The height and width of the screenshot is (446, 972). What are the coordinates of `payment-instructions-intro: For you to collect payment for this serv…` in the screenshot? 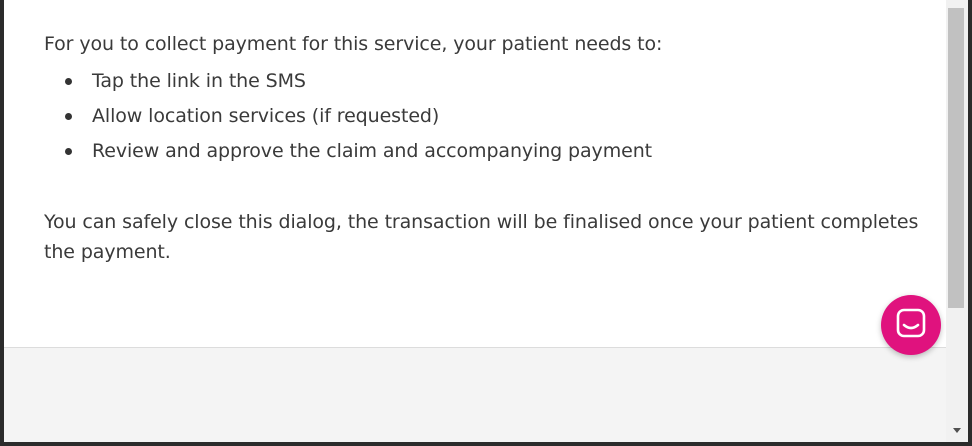 It's located at (353, 44).